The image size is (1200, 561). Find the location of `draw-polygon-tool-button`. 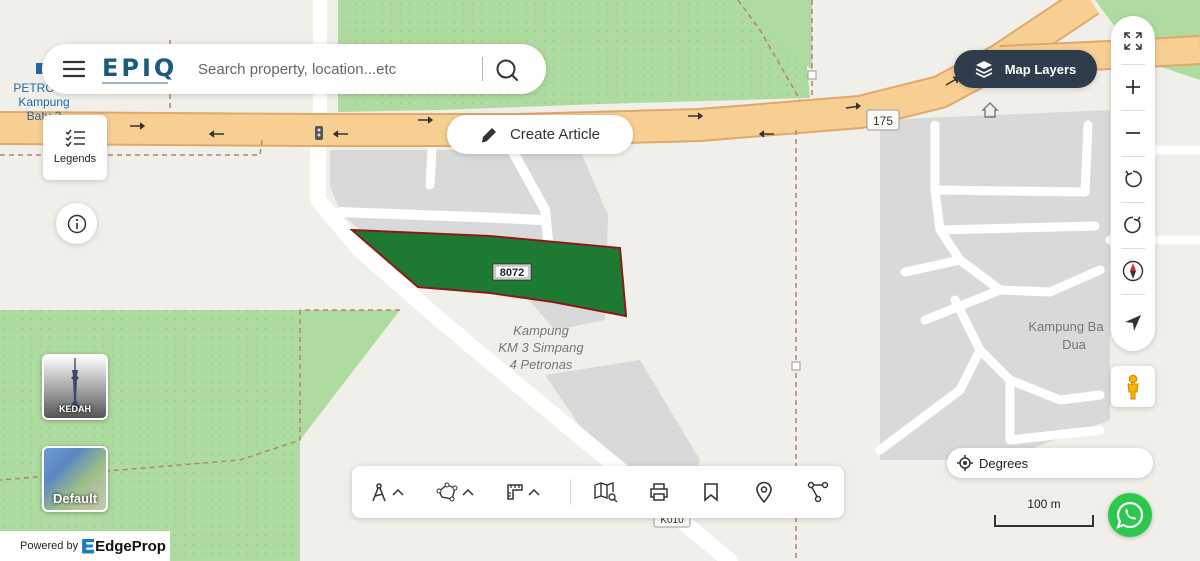

draw-polygon-tool-button is located at coordinates (455, 492).